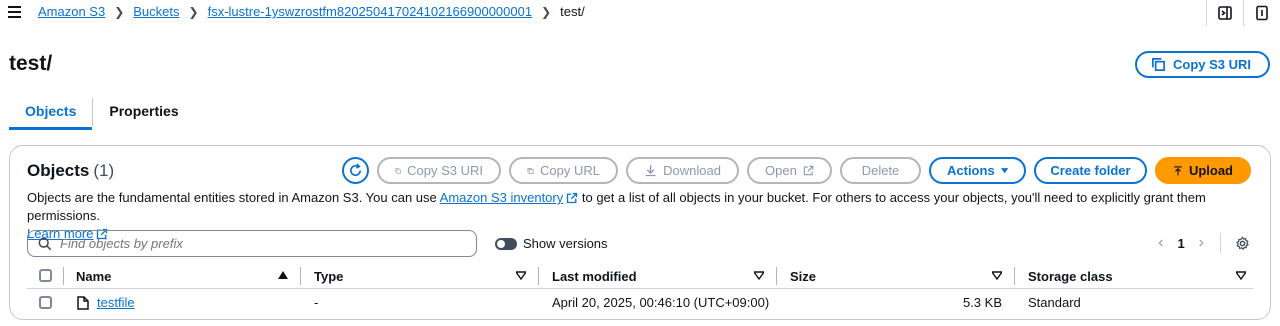  I want to click on column-header-name: Name, so click(93, 276).